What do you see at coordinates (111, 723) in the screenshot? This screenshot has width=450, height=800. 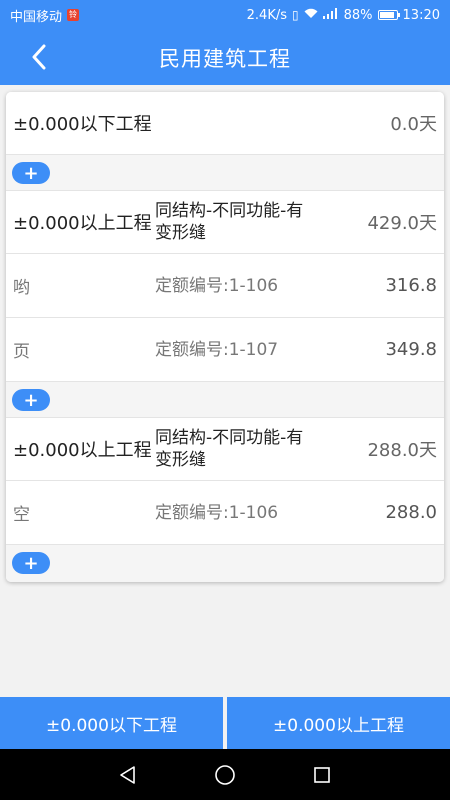 I see `add-below-ground-button: ±0.000以下工程` at bounding box center [111, 723].